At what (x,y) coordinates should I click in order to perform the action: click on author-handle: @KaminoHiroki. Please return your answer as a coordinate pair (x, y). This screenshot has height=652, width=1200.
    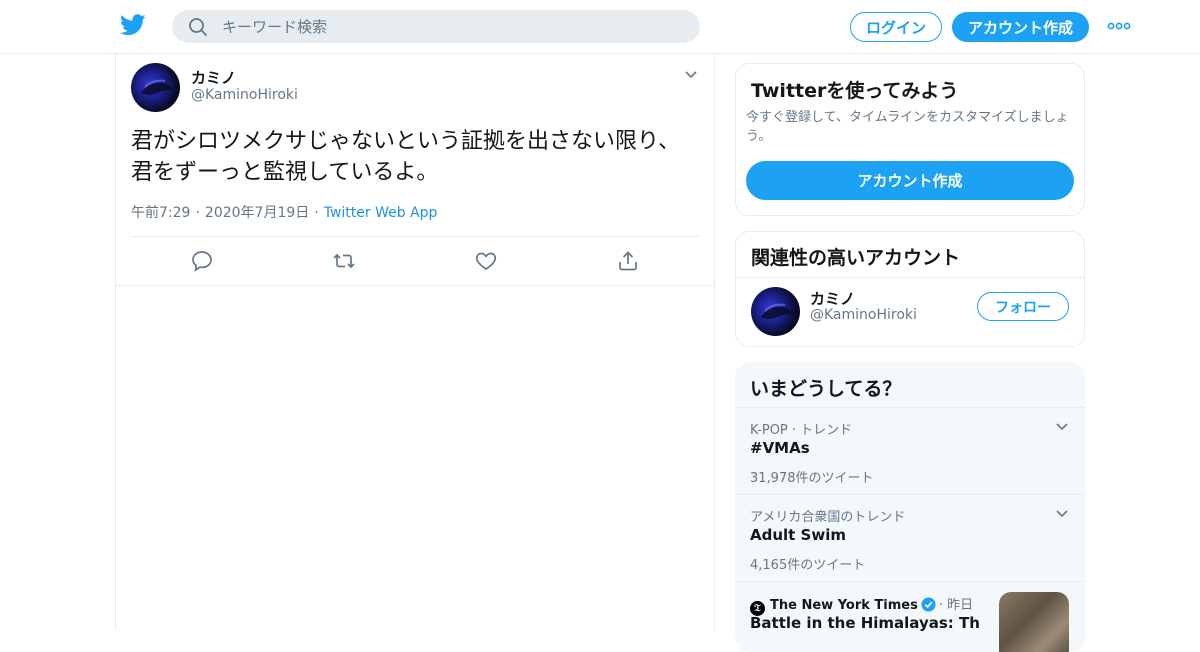
    Looking at the image, I should click on (244, 95).